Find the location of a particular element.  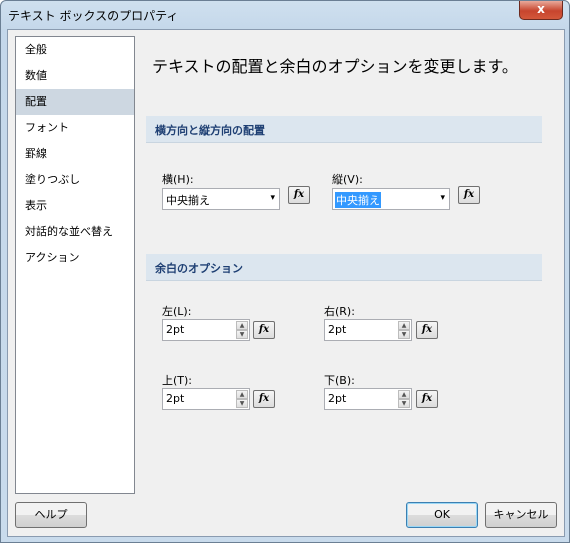

help-button: ヘルプ is located at coordinates (51, 515).